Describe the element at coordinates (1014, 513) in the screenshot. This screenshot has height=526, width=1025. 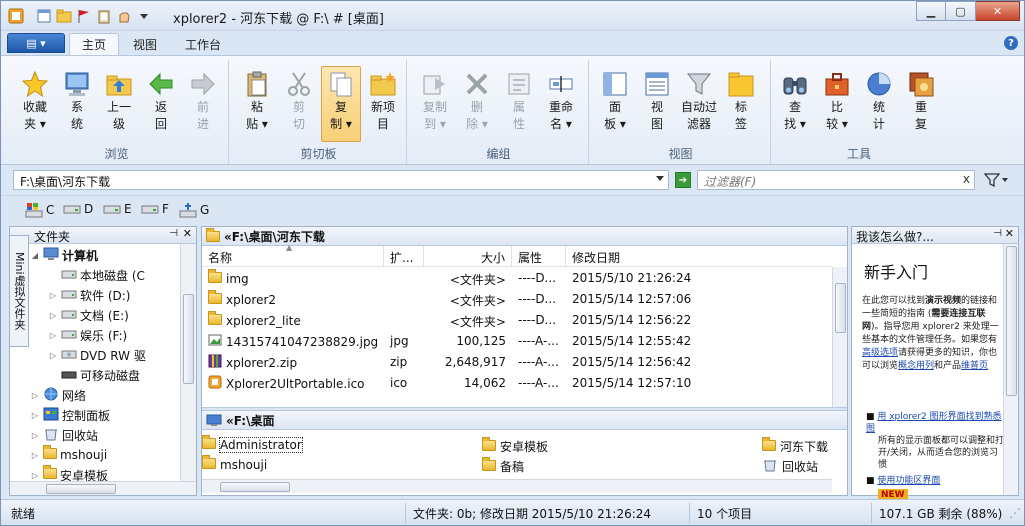
I see `resize-grip-icon: ⋰` at that location.